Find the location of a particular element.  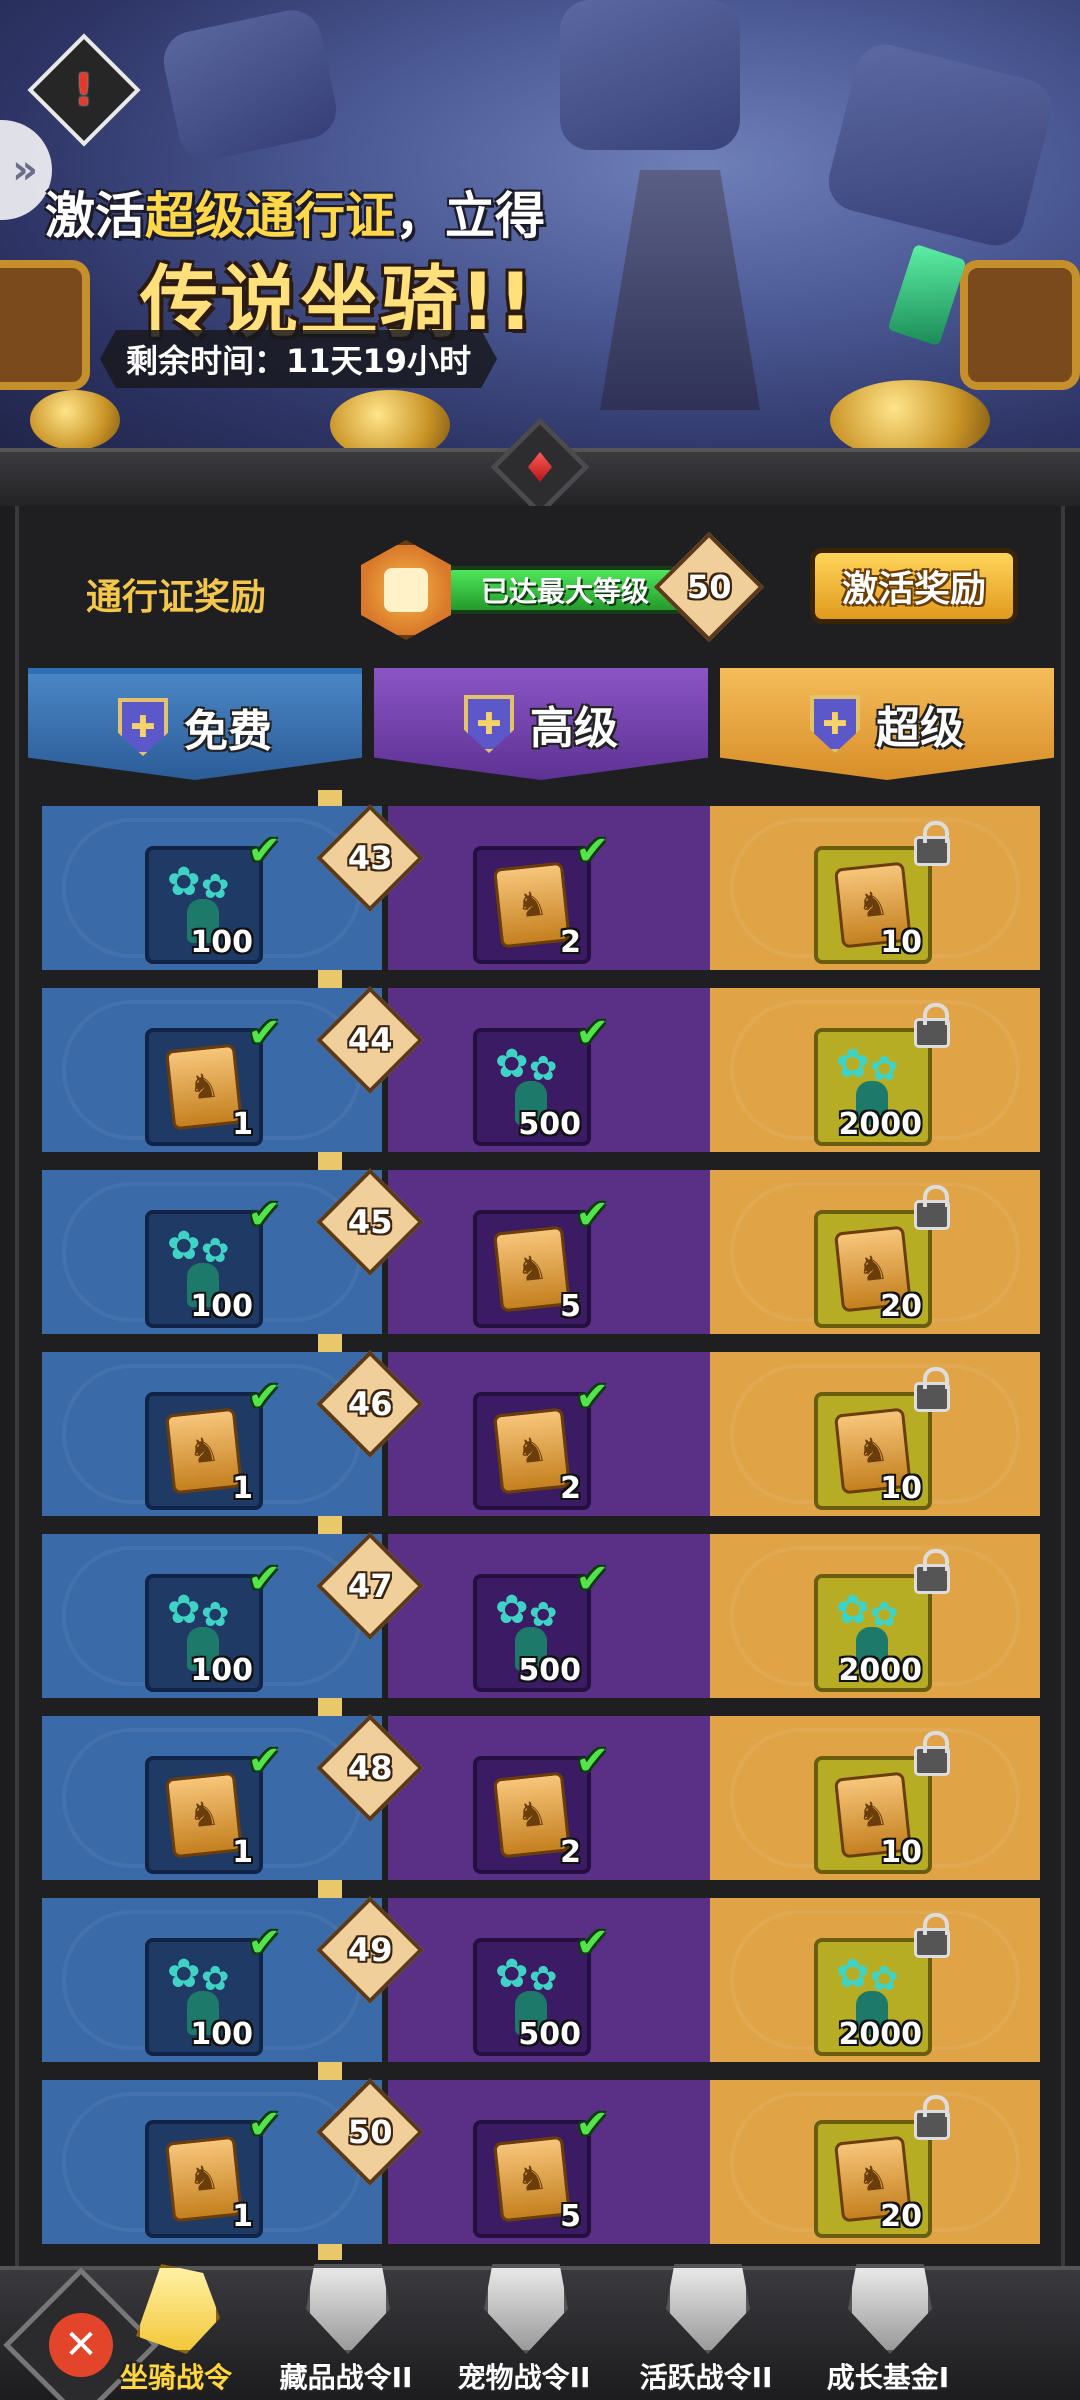

nav-tab-2: 藏品战令II is located at coordinates (346, 2332).